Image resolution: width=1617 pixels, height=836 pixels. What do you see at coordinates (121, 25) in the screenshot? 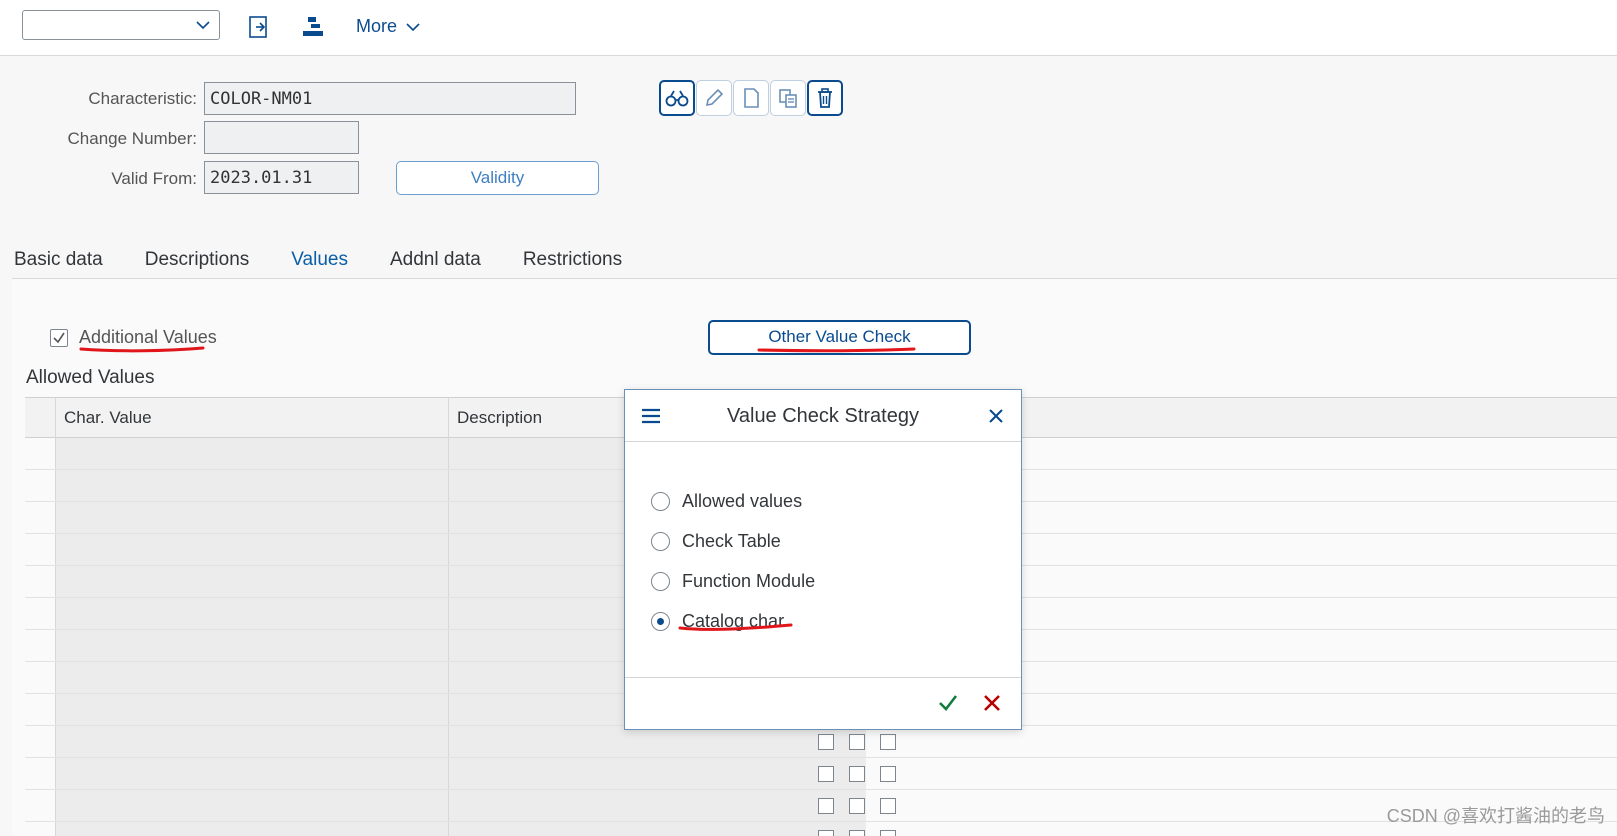
I see `toolbar-select` at bounding box center [121, 25].